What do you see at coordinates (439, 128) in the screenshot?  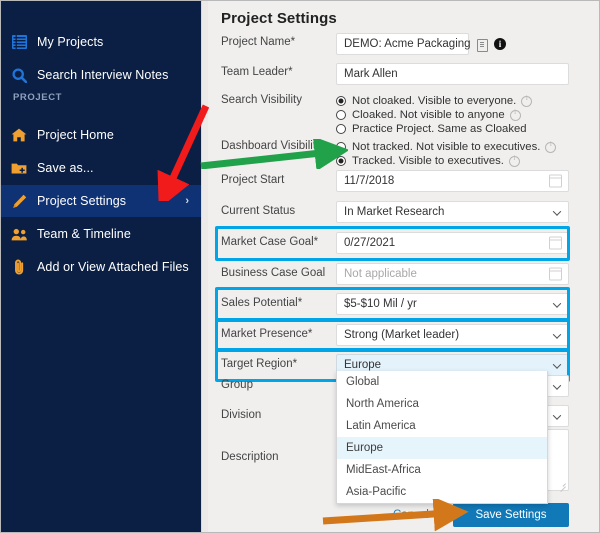 I see `option-label: Practice Project. Same as Cloaked` at bounding box center [439, 128].